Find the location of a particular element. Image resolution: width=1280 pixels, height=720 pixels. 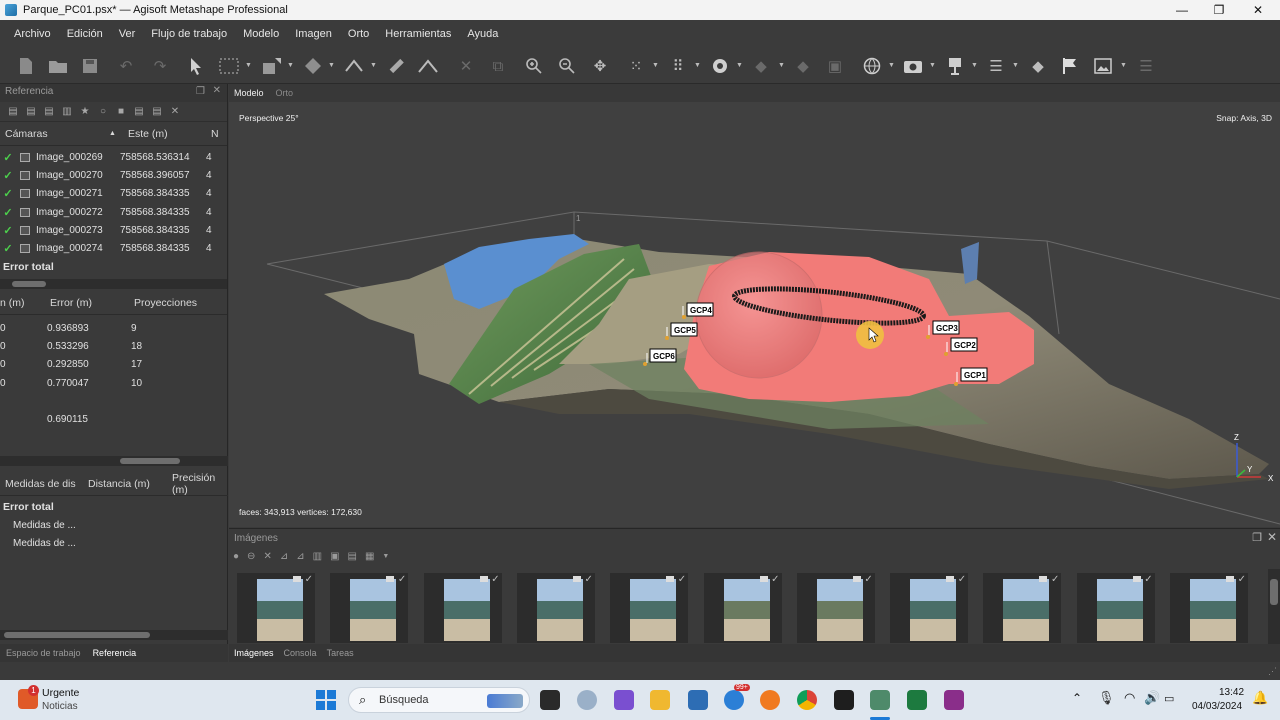

tab-imagenes: Imágenes is located at coordinates (254, 653).